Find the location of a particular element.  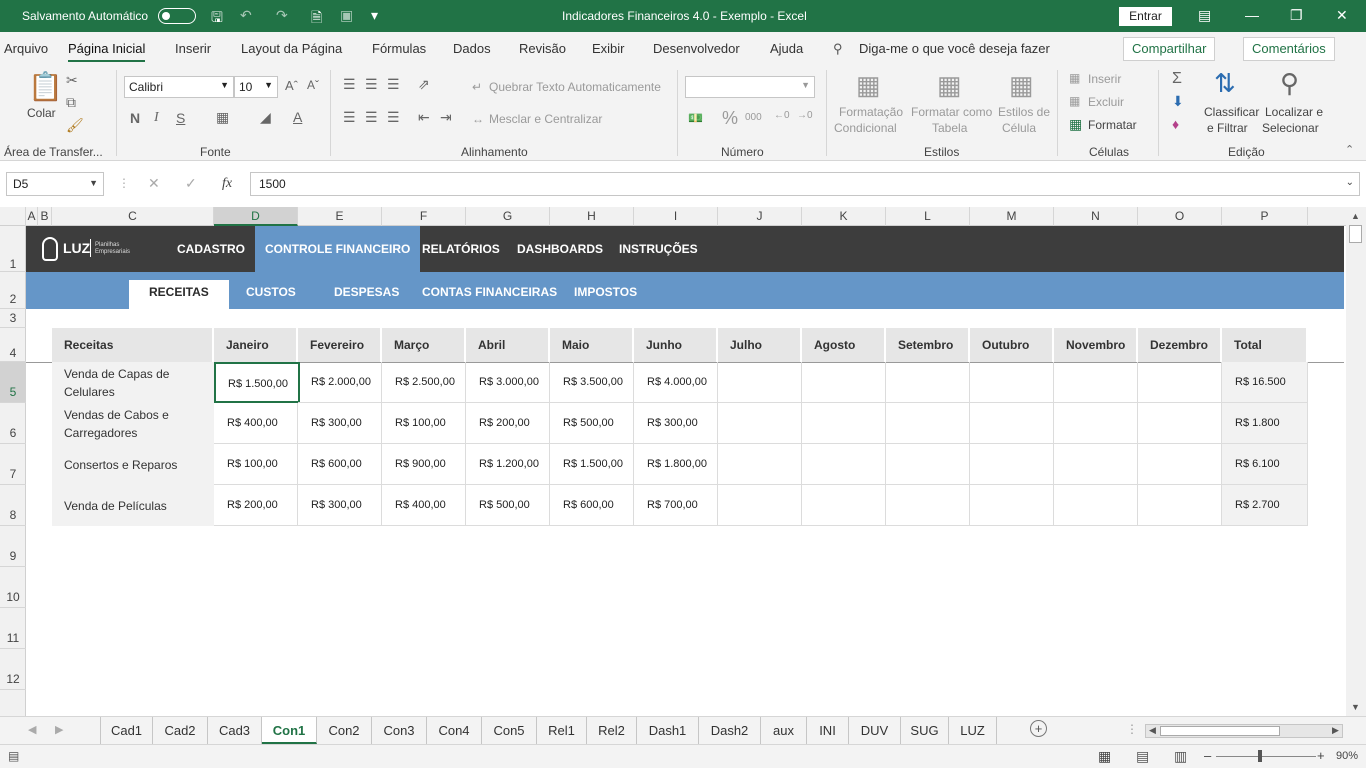

paste-label: Colar is located at coordinates (41, 113).